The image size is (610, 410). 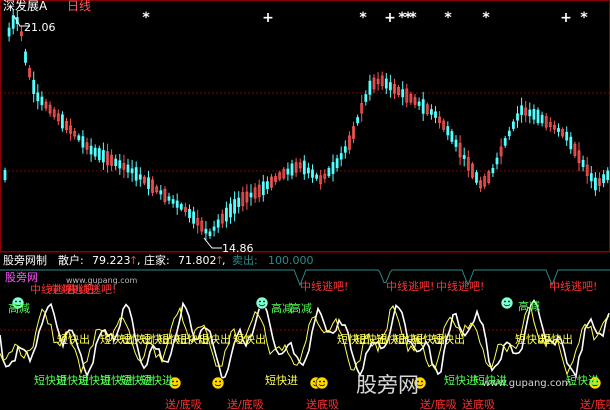 What do you see at coordinates (71, 260) in the screenshot?
I see `retail-label: 散户:` at bounding box center [71, 260].